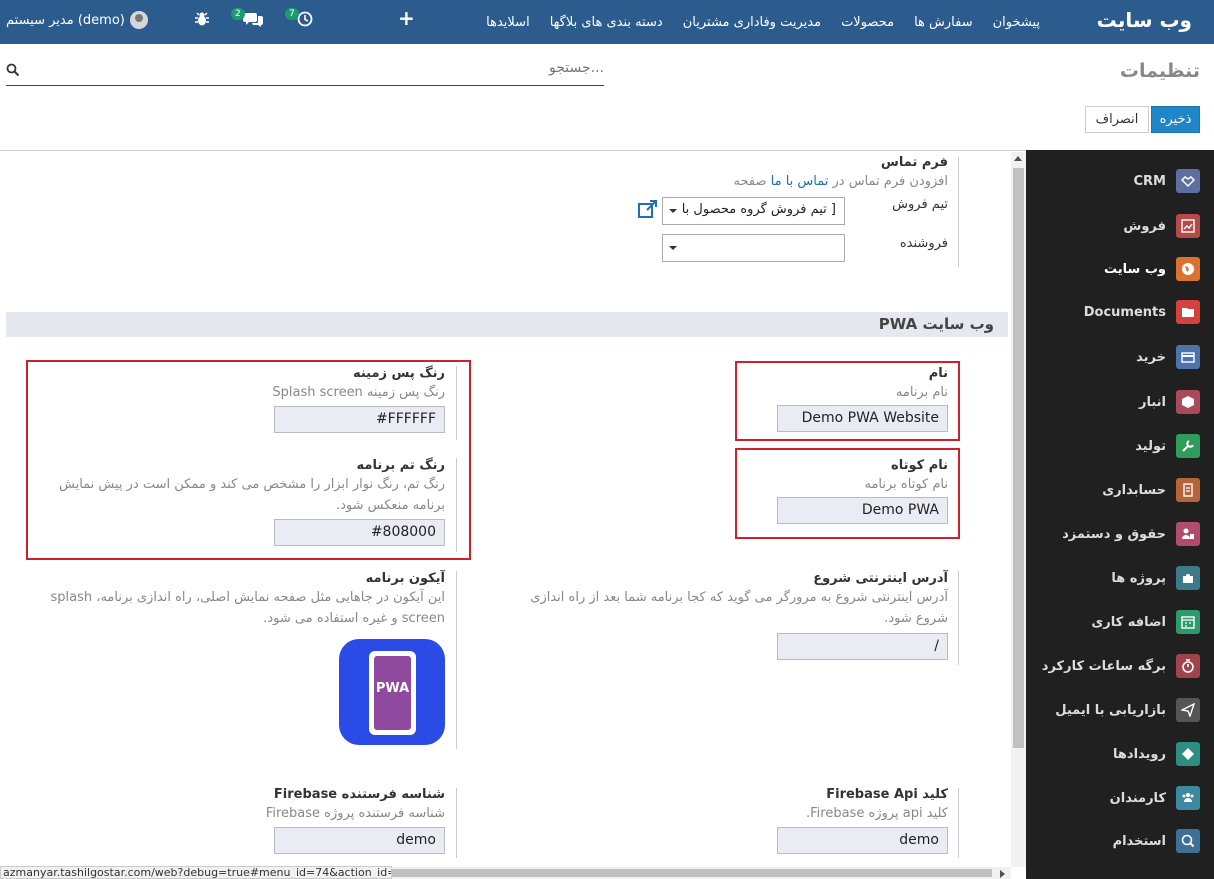 The height and width of the screenshot is (879, 1214). I want to click on sidebar-item-label: انبار, so click(1152, 402).